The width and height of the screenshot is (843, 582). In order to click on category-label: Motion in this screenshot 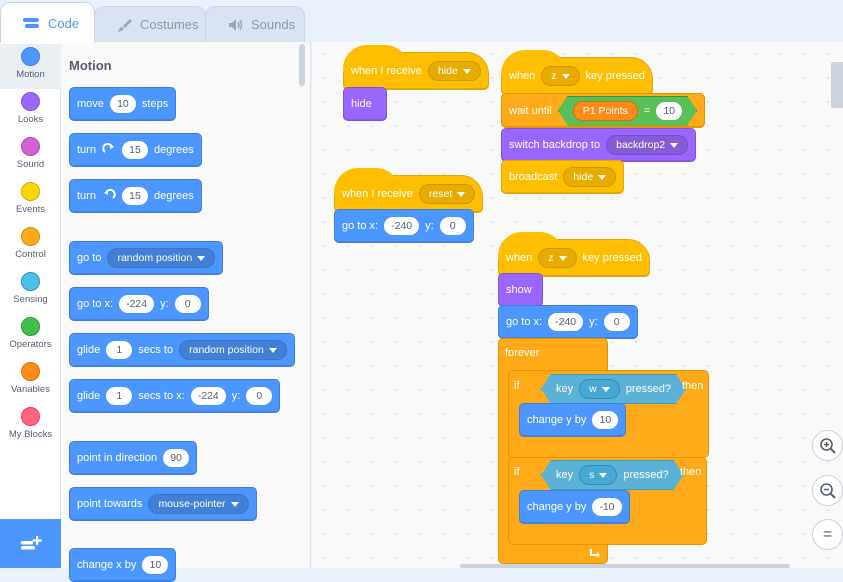, I will do `click(30, 74)`.